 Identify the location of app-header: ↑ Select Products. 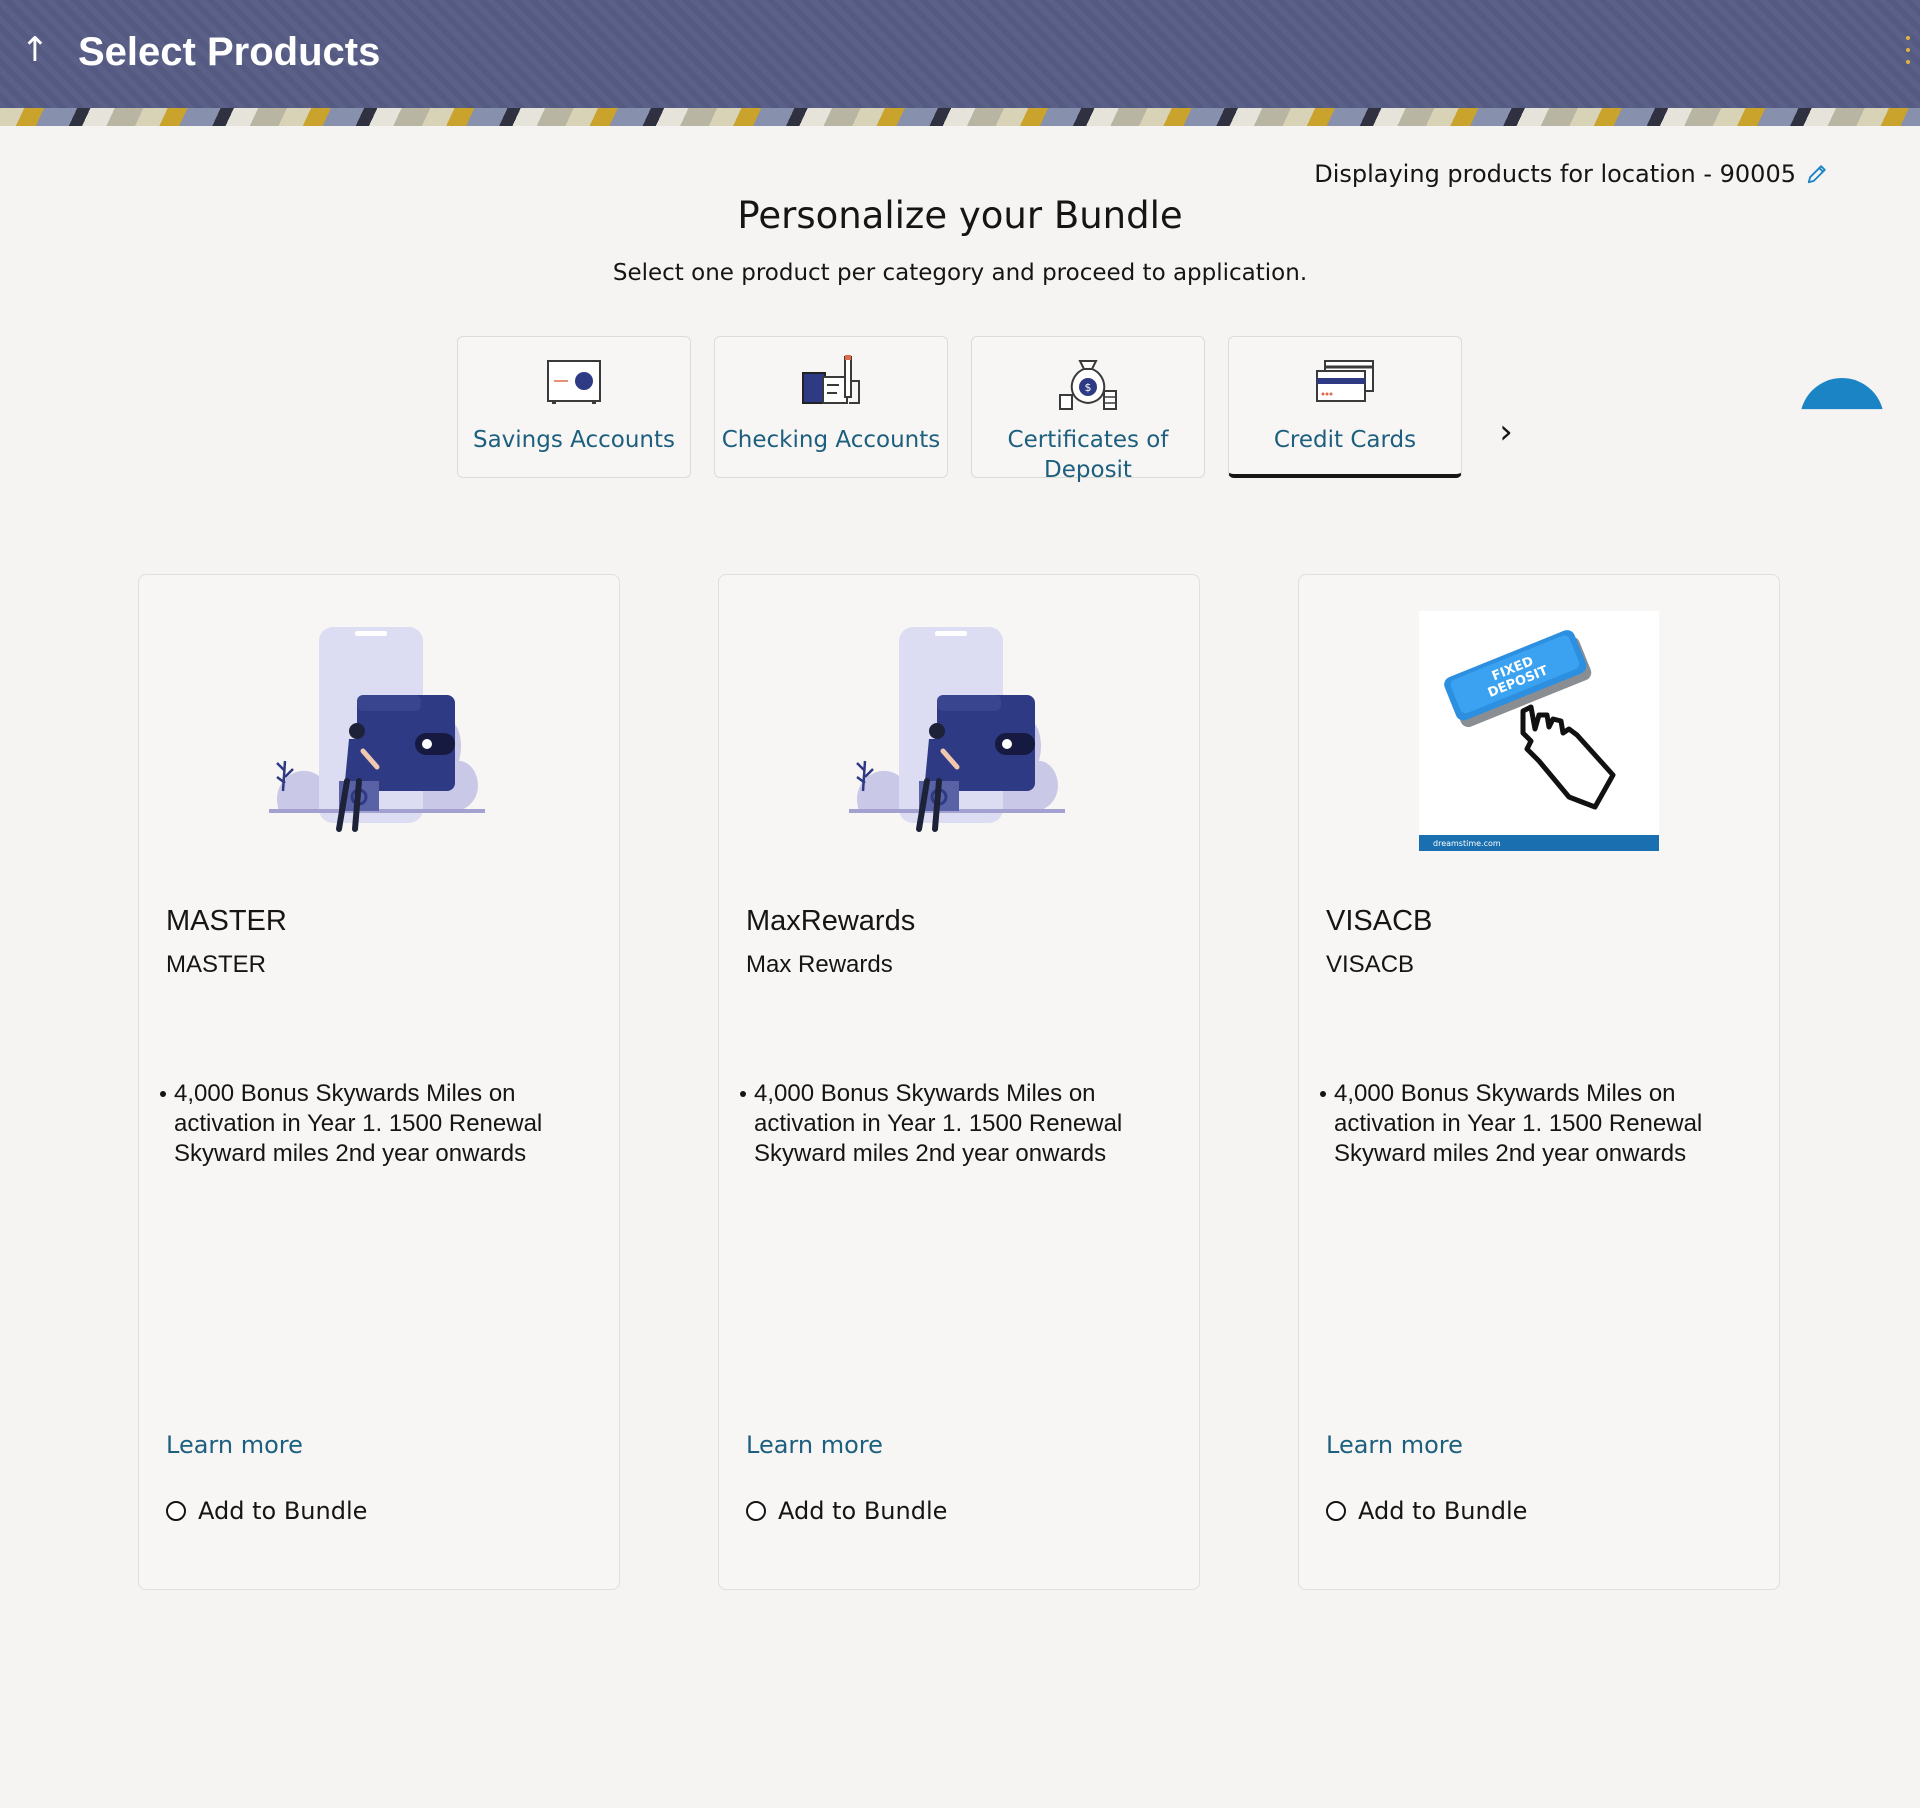
(960, 63).